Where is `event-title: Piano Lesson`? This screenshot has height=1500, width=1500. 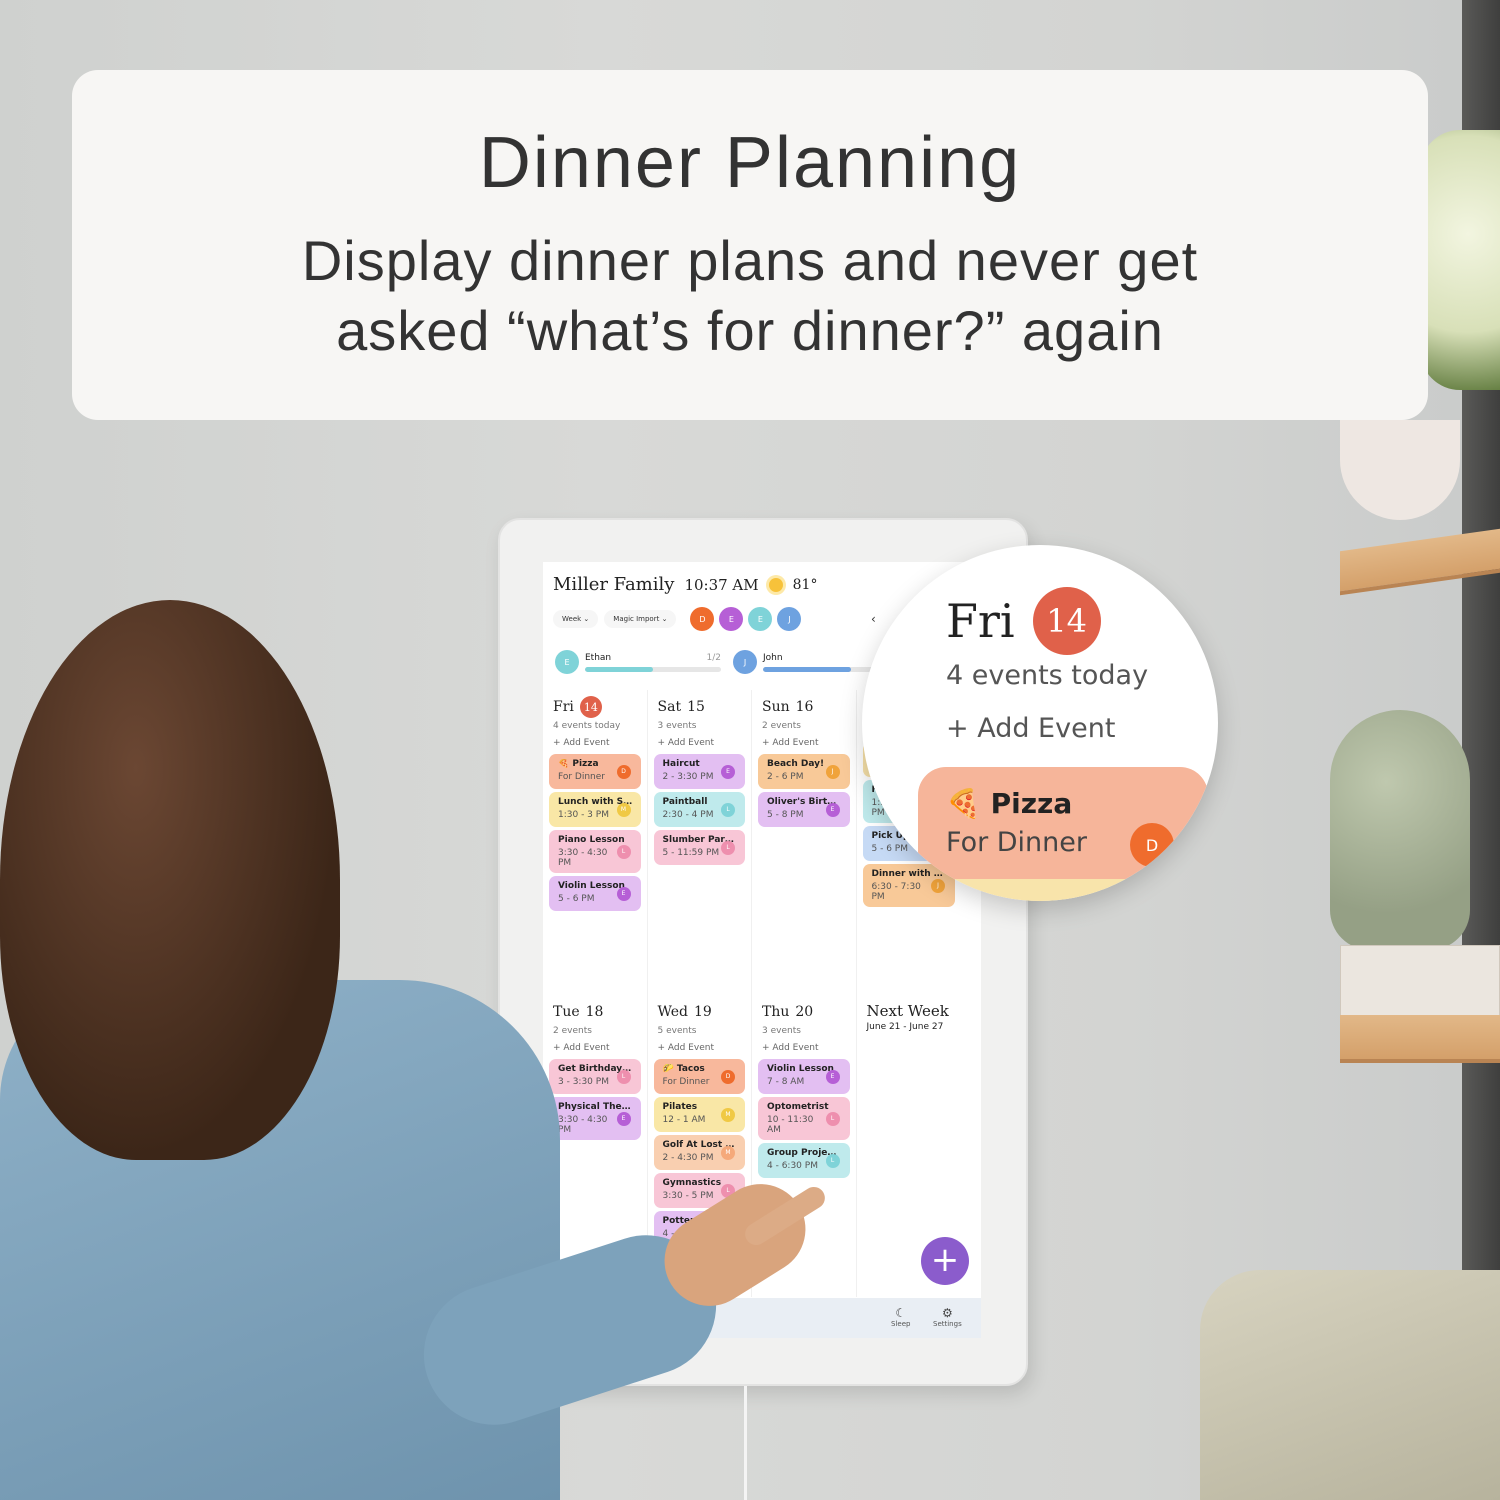 event-title: Piano Lesson is located at coordinates (595, 840).